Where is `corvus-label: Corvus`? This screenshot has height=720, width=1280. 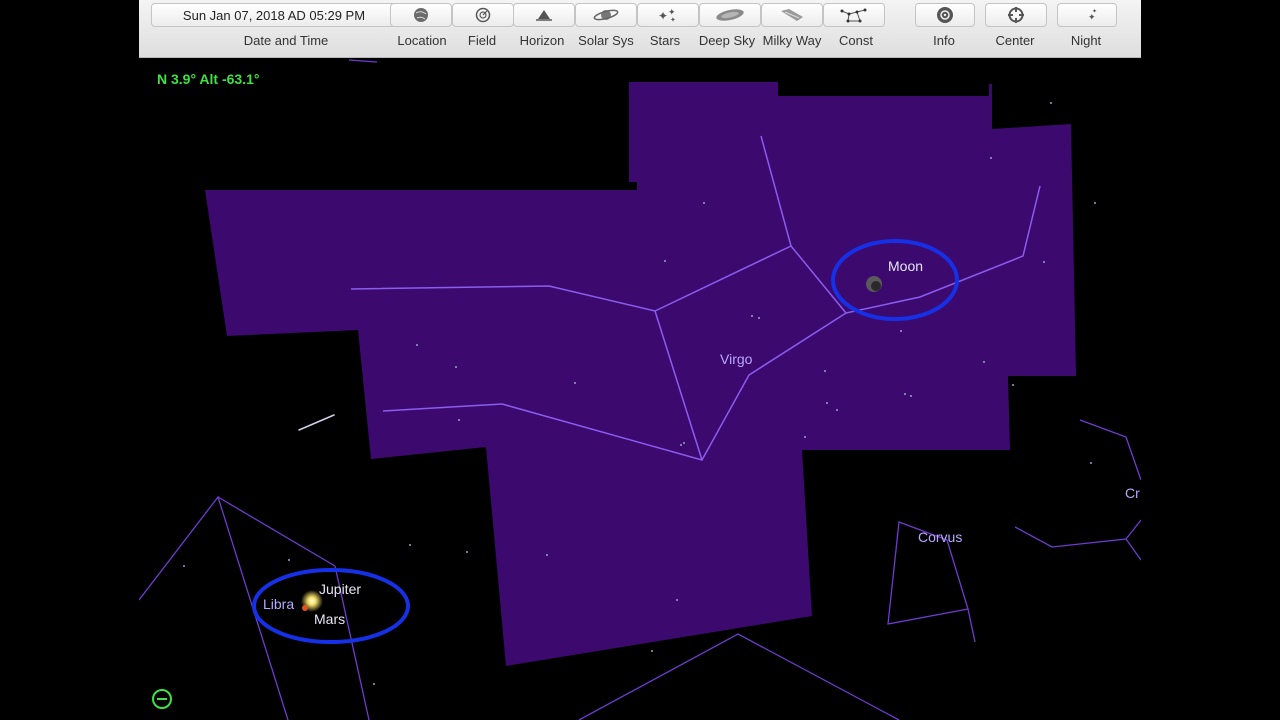
corvus-label: Corvus is located at coordinates (940, 537).